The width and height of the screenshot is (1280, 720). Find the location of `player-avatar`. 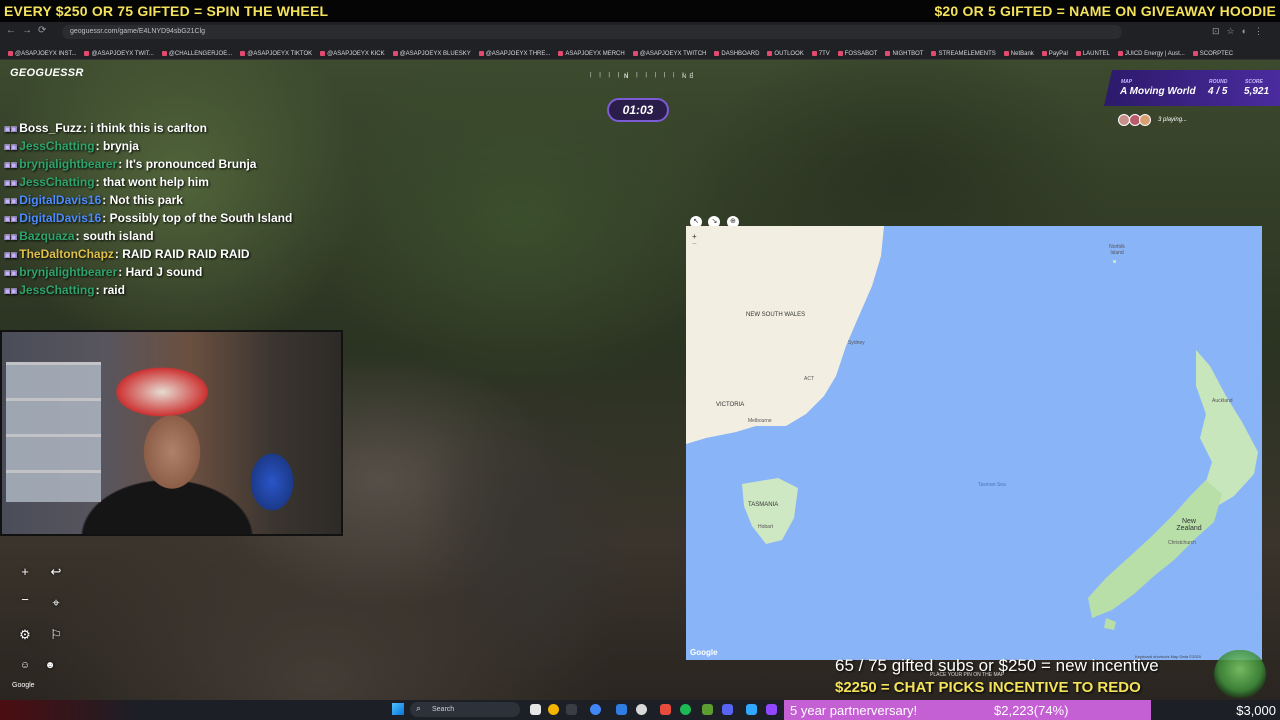

player-avatar is located at coordinates (1145, 120).